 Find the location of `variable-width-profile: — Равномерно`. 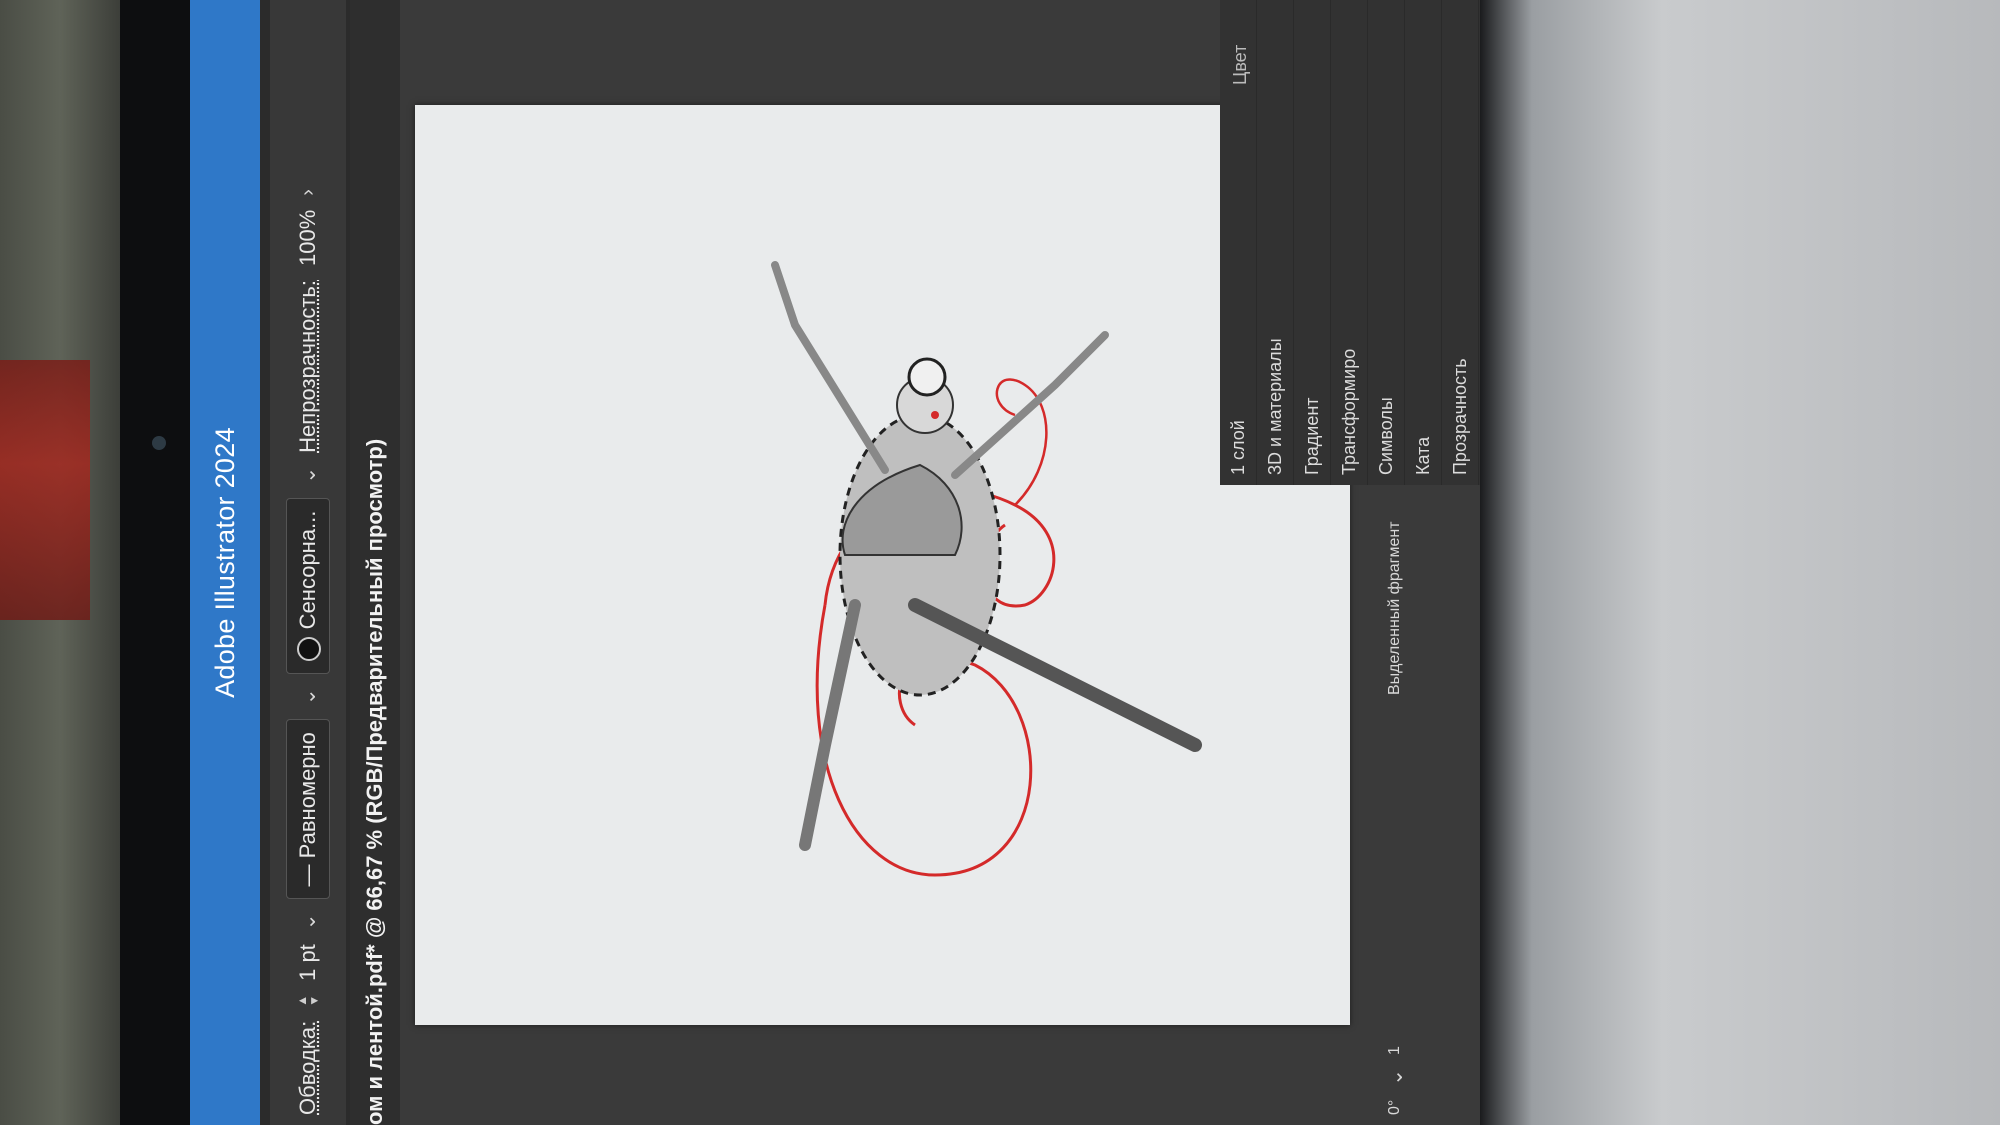

variable-width-profile: — Равномерно is located at coordinates (308, 809).